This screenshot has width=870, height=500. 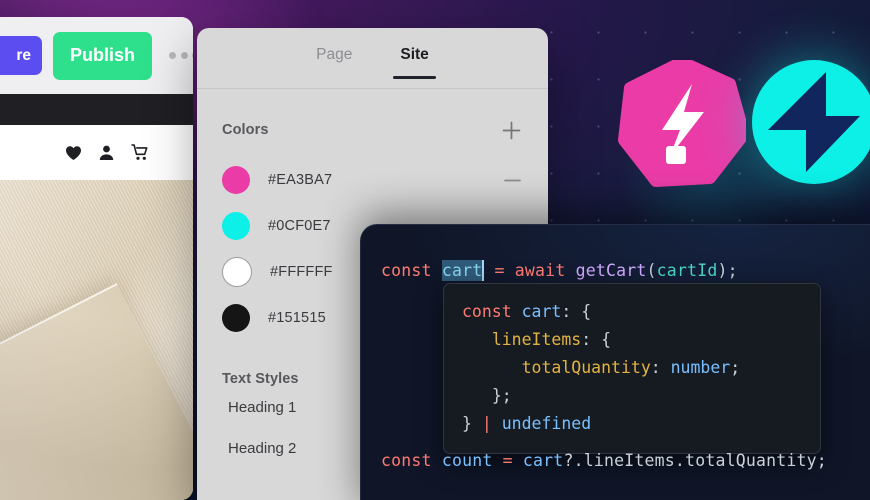 What do you see at coordinates (632, 312) in the screenshot?
I see `tooltip-line-1: const cart: {` at bounding box center [632, 312].